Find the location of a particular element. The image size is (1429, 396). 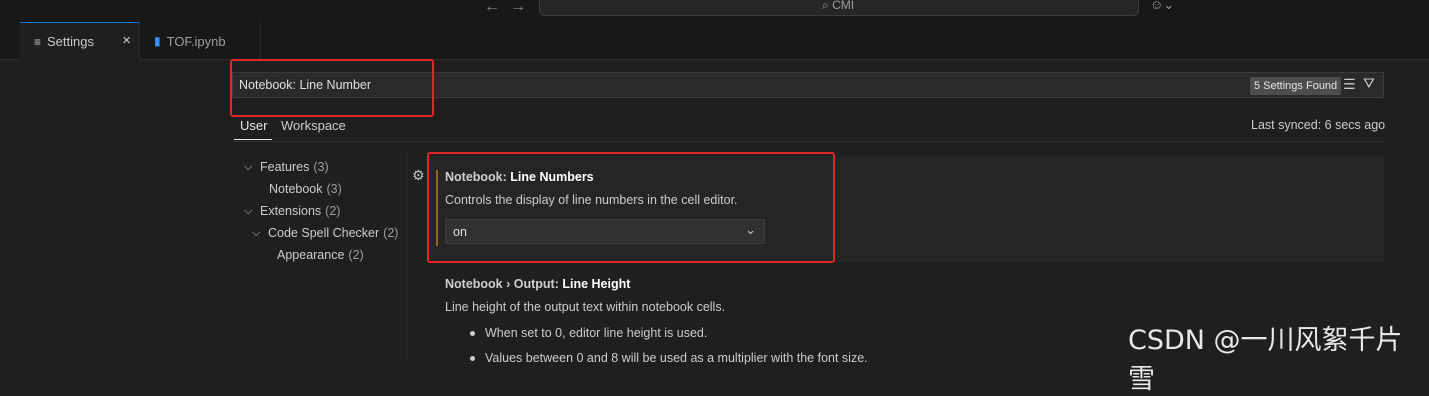

tab-workspace: Workspace is located at coordinates (313, 125).